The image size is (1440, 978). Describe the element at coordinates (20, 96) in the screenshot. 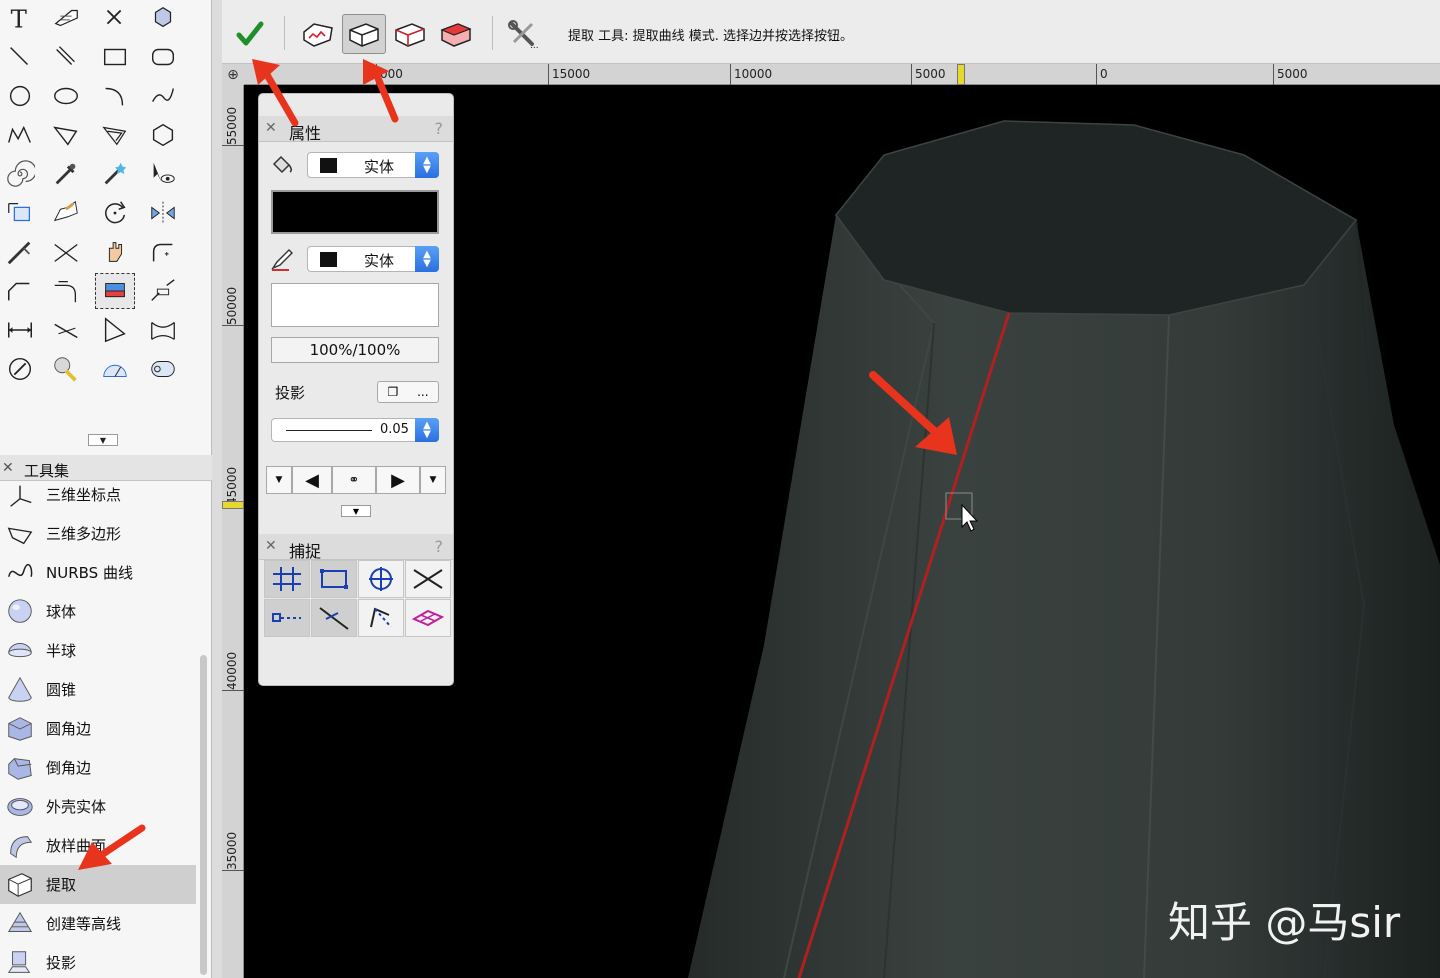

I see `circle-tool-icon` at that location.